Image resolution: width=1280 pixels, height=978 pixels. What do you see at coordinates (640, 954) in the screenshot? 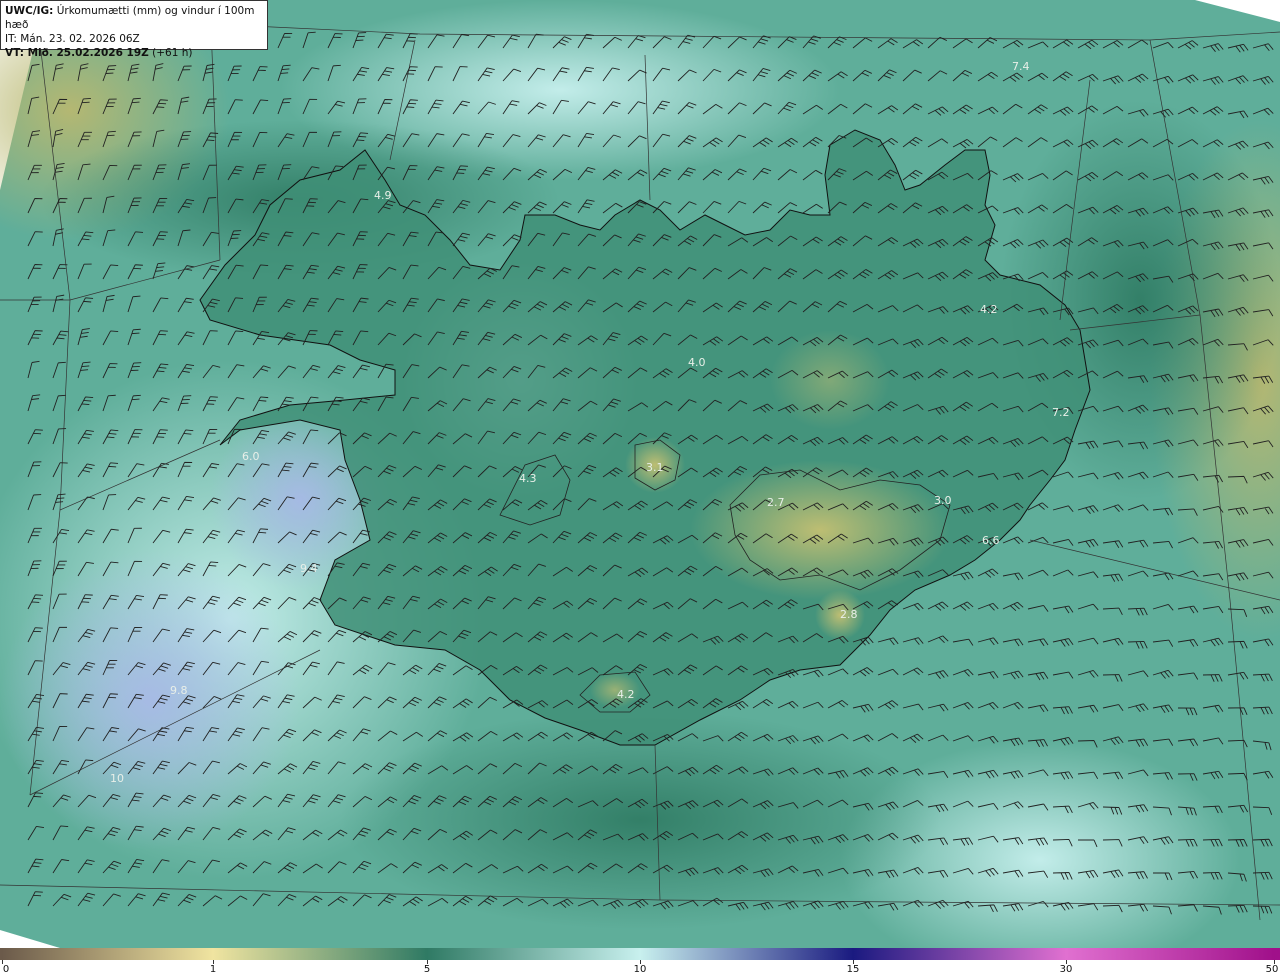
I see `legend-colorbar` at bounding box center [640, 954].